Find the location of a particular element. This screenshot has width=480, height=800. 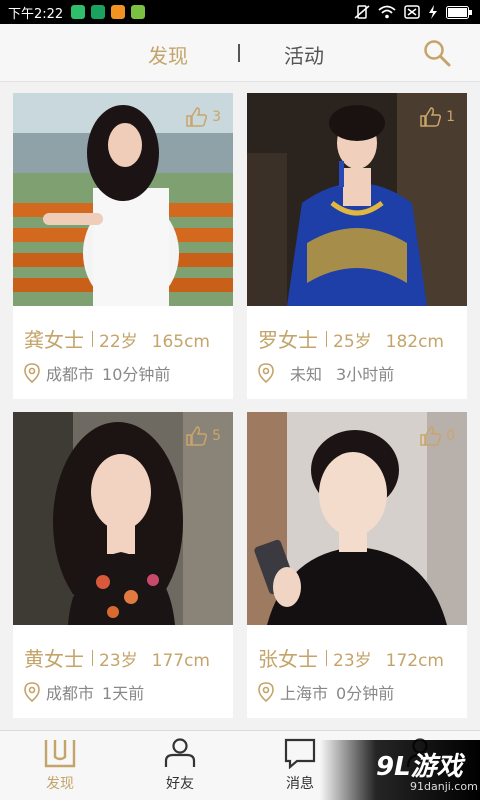

nav-friends: 好友 is located at coordinates (180, 765).